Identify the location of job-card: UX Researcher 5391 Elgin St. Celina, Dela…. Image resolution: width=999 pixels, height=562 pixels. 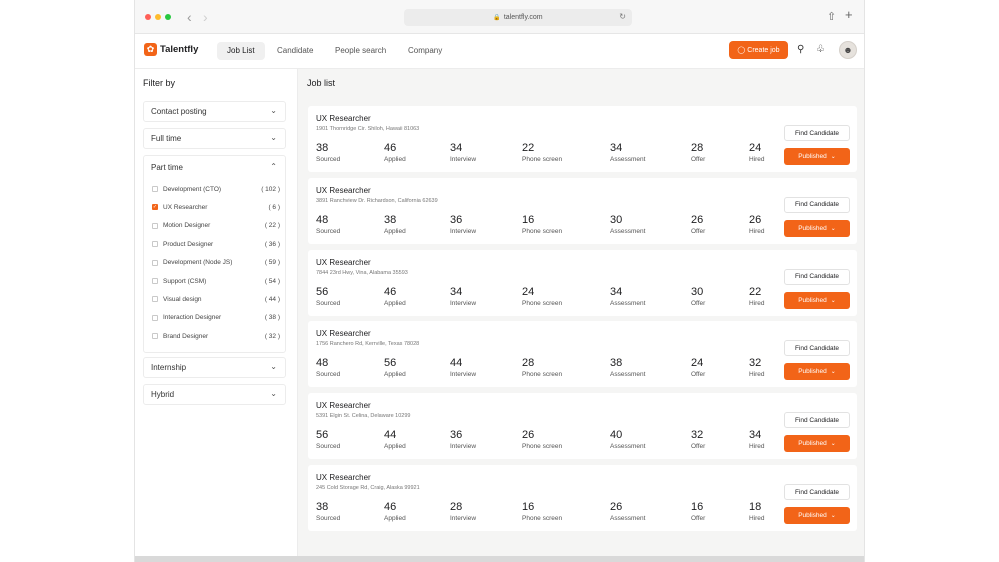
(582, 426).